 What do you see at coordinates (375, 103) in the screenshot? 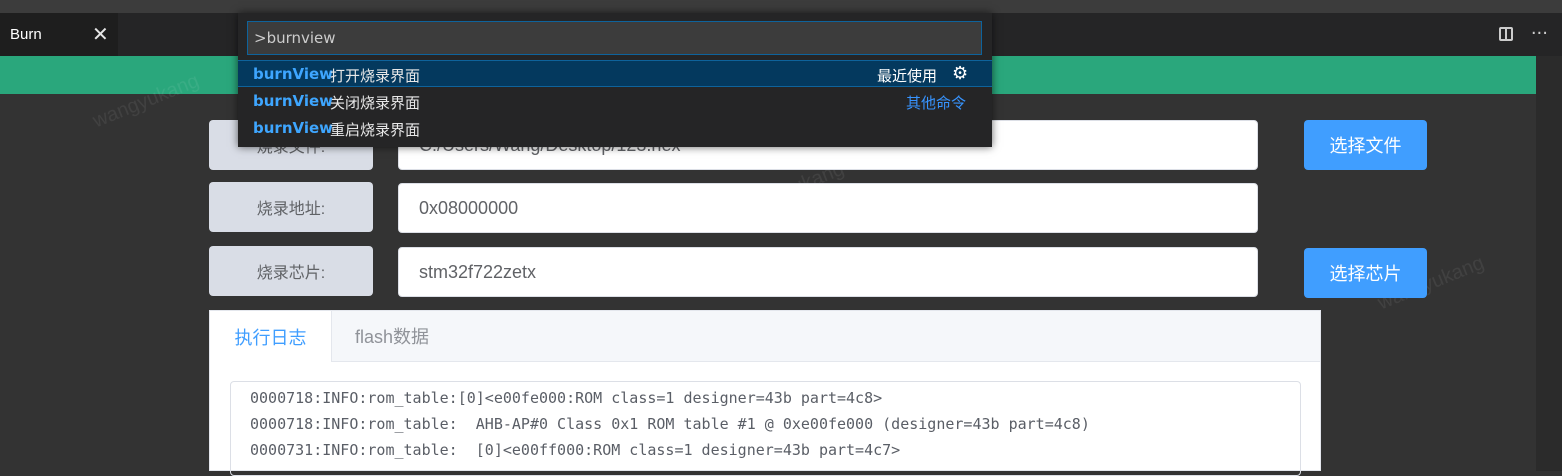
I see `palette-item-label: 关闭烧录界面` at bounding box center [375, 103].